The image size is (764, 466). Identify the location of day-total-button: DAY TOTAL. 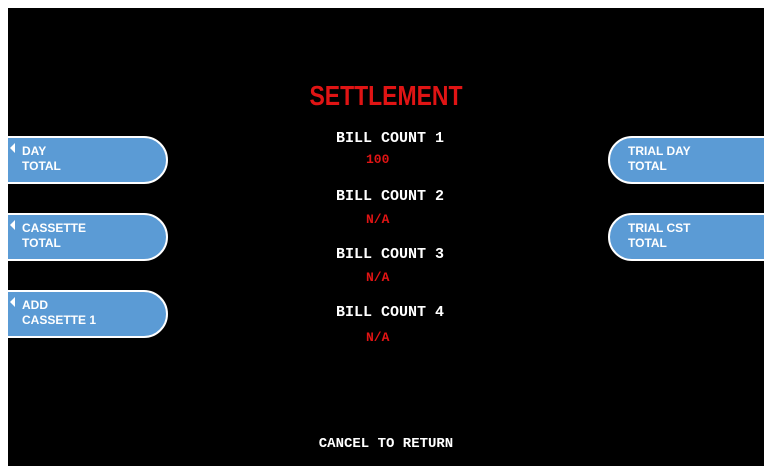
(88, 160).